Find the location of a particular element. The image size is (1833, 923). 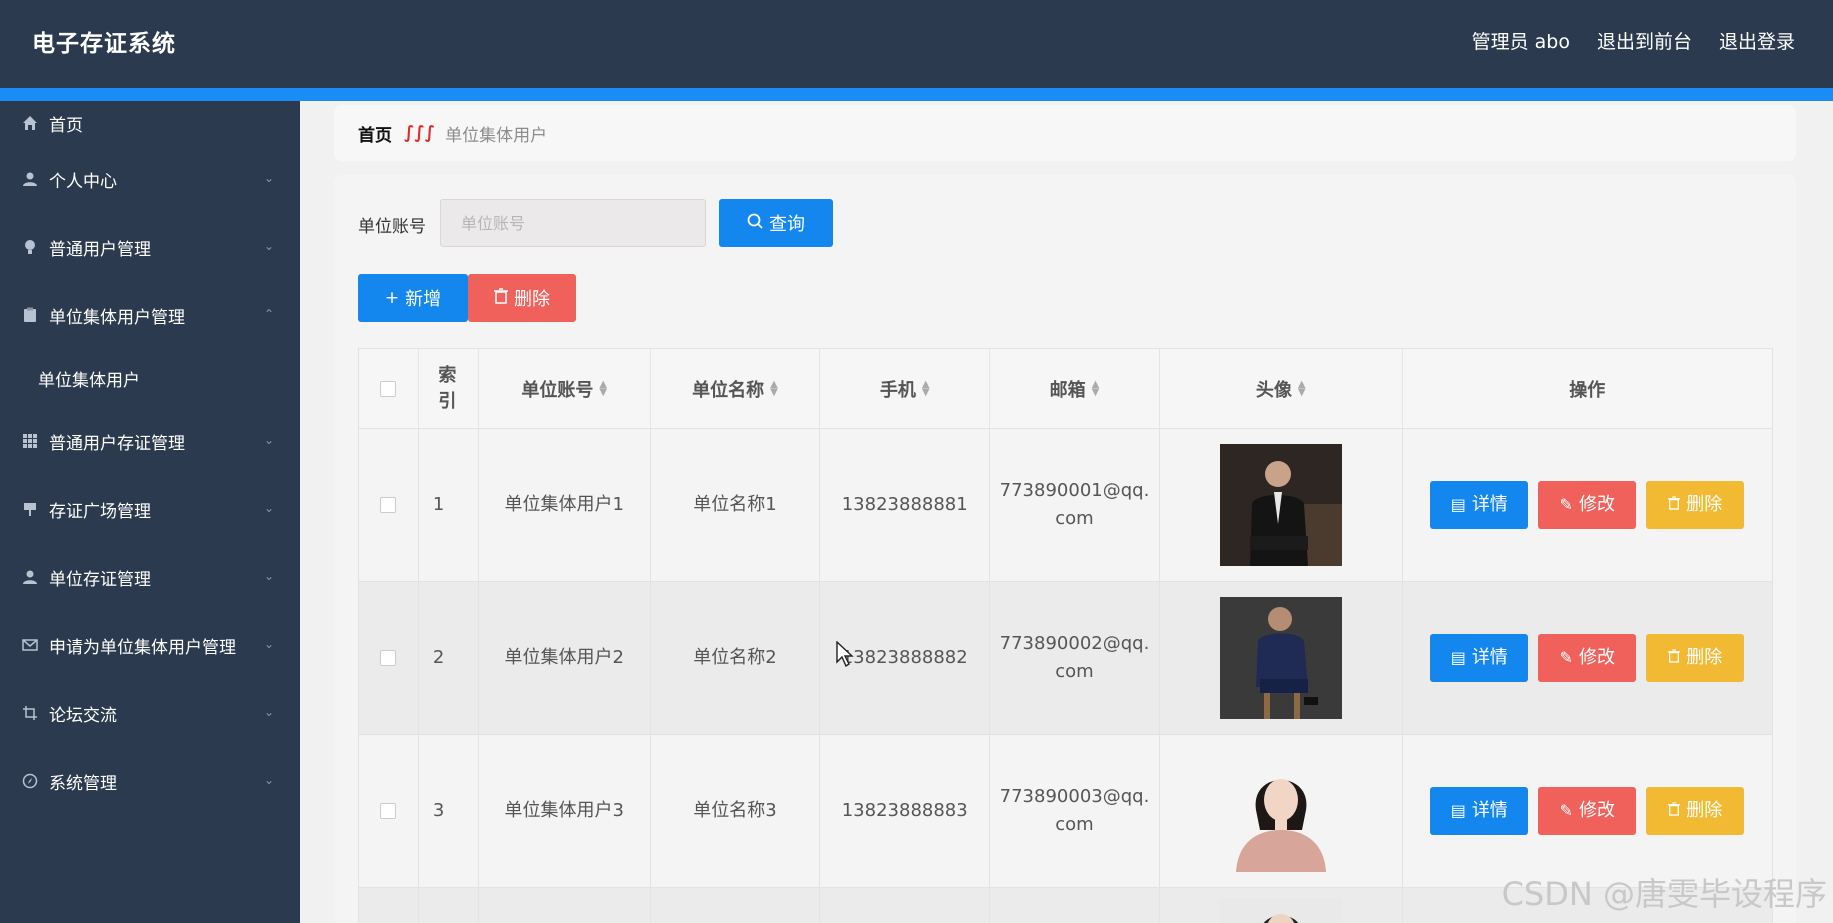

chevron-up-icon: ⌃ is located at coordinates (268, 314).